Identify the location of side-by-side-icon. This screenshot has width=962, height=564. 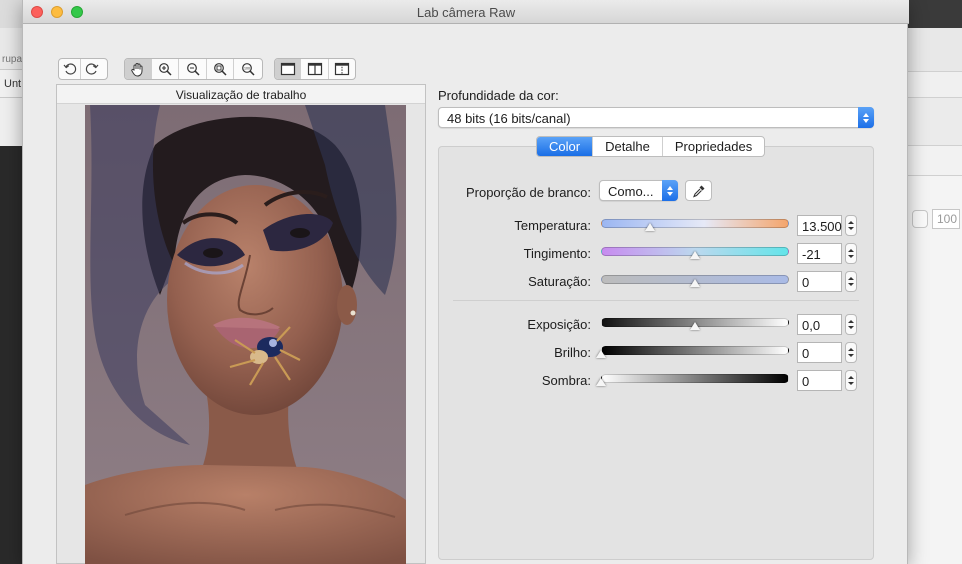
(341, 69).